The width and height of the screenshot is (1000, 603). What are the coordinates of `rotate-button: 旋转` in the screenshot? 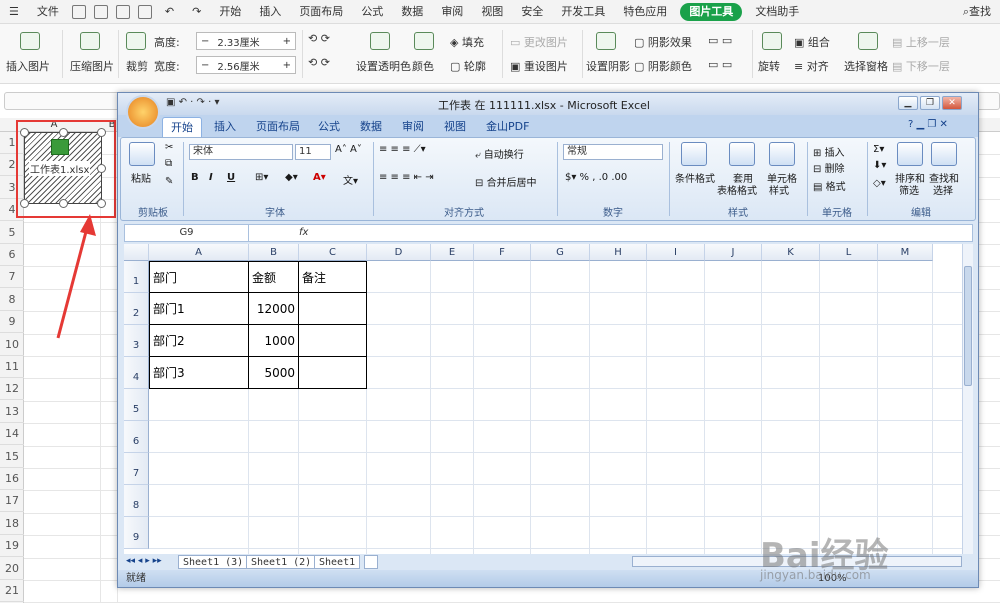 It's located at (769, 66).